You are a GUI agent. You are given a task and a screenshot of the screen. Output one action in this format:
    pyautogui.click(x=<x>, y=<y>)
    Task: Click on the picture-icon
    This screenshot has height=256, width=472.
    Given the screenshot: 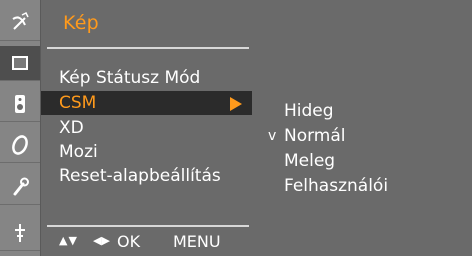 What is the action you would take?
    pyautogui.click(x=20, y=63)
    